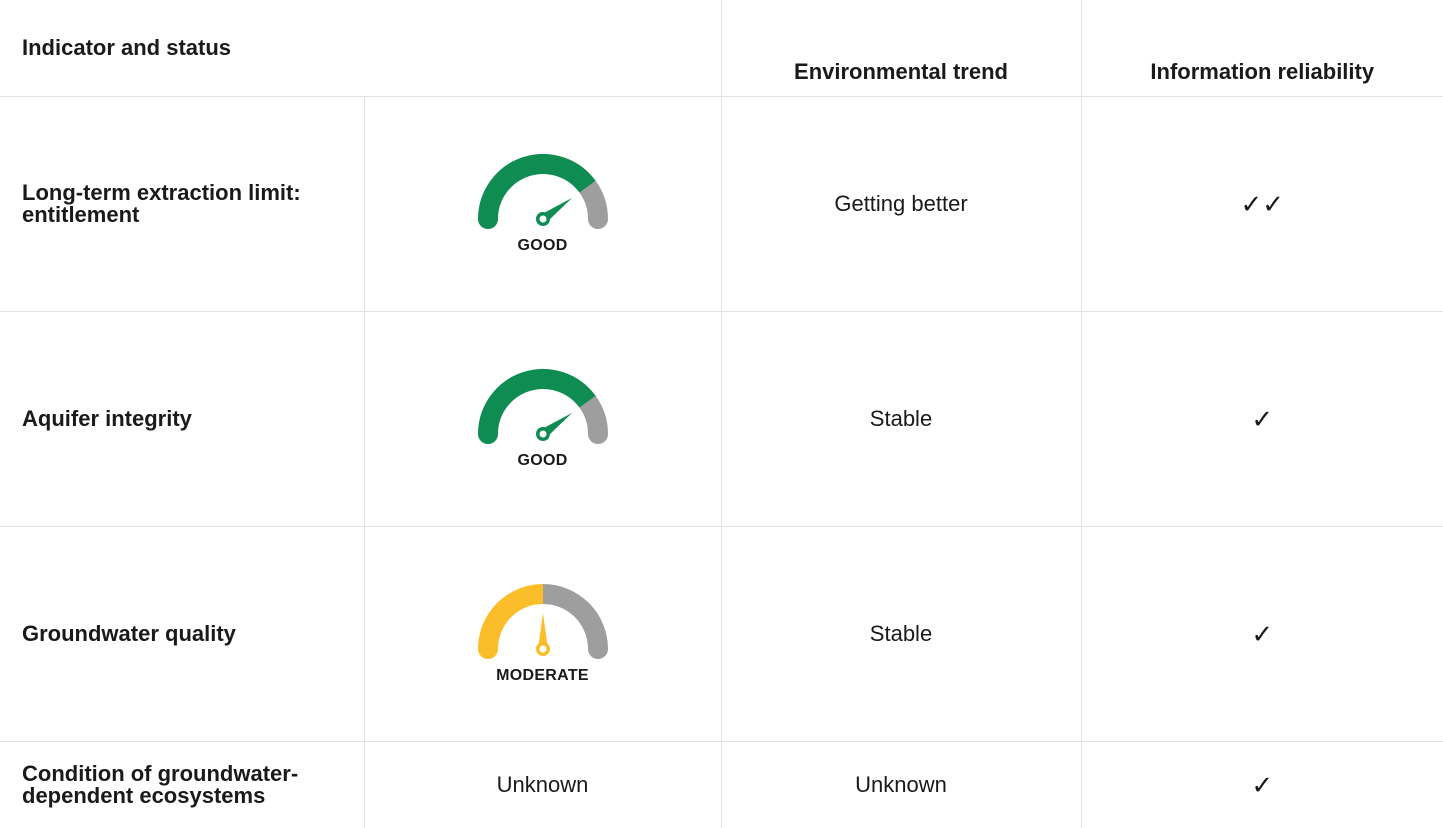  Describe the element at coordinates (901, 204) in the screenshot. I see `environmental-trend: Getting better` at that location.